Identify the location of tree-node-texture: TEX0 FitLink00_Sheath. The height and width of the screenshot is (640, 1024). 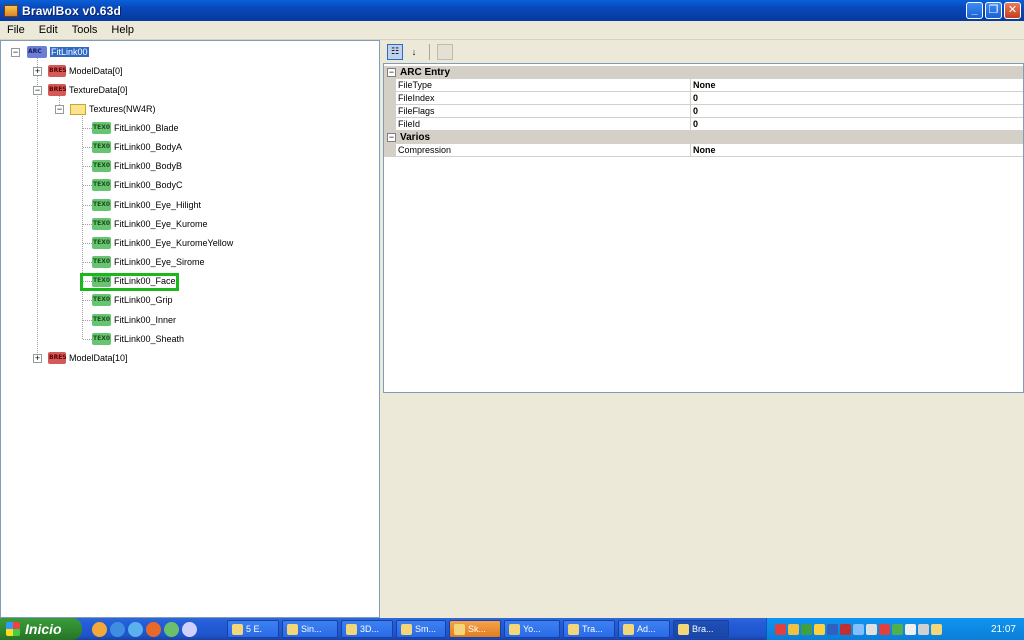
(138, 339).